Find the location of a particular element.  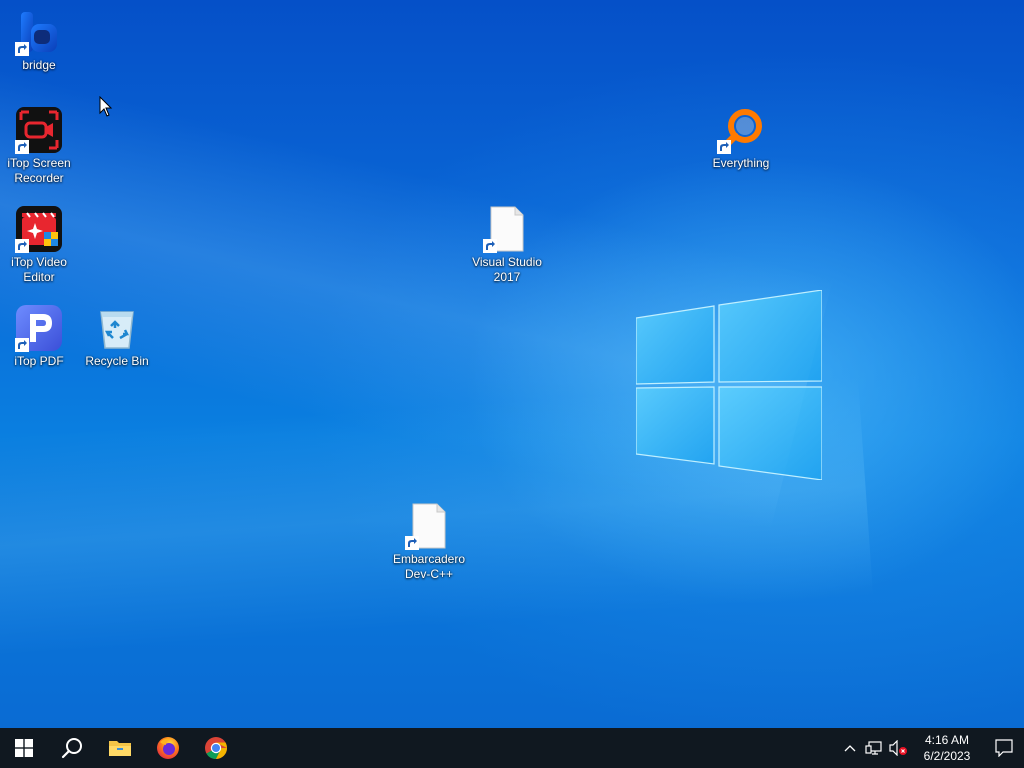

itop-video-editor-icon is located at coordinates (39, 229).